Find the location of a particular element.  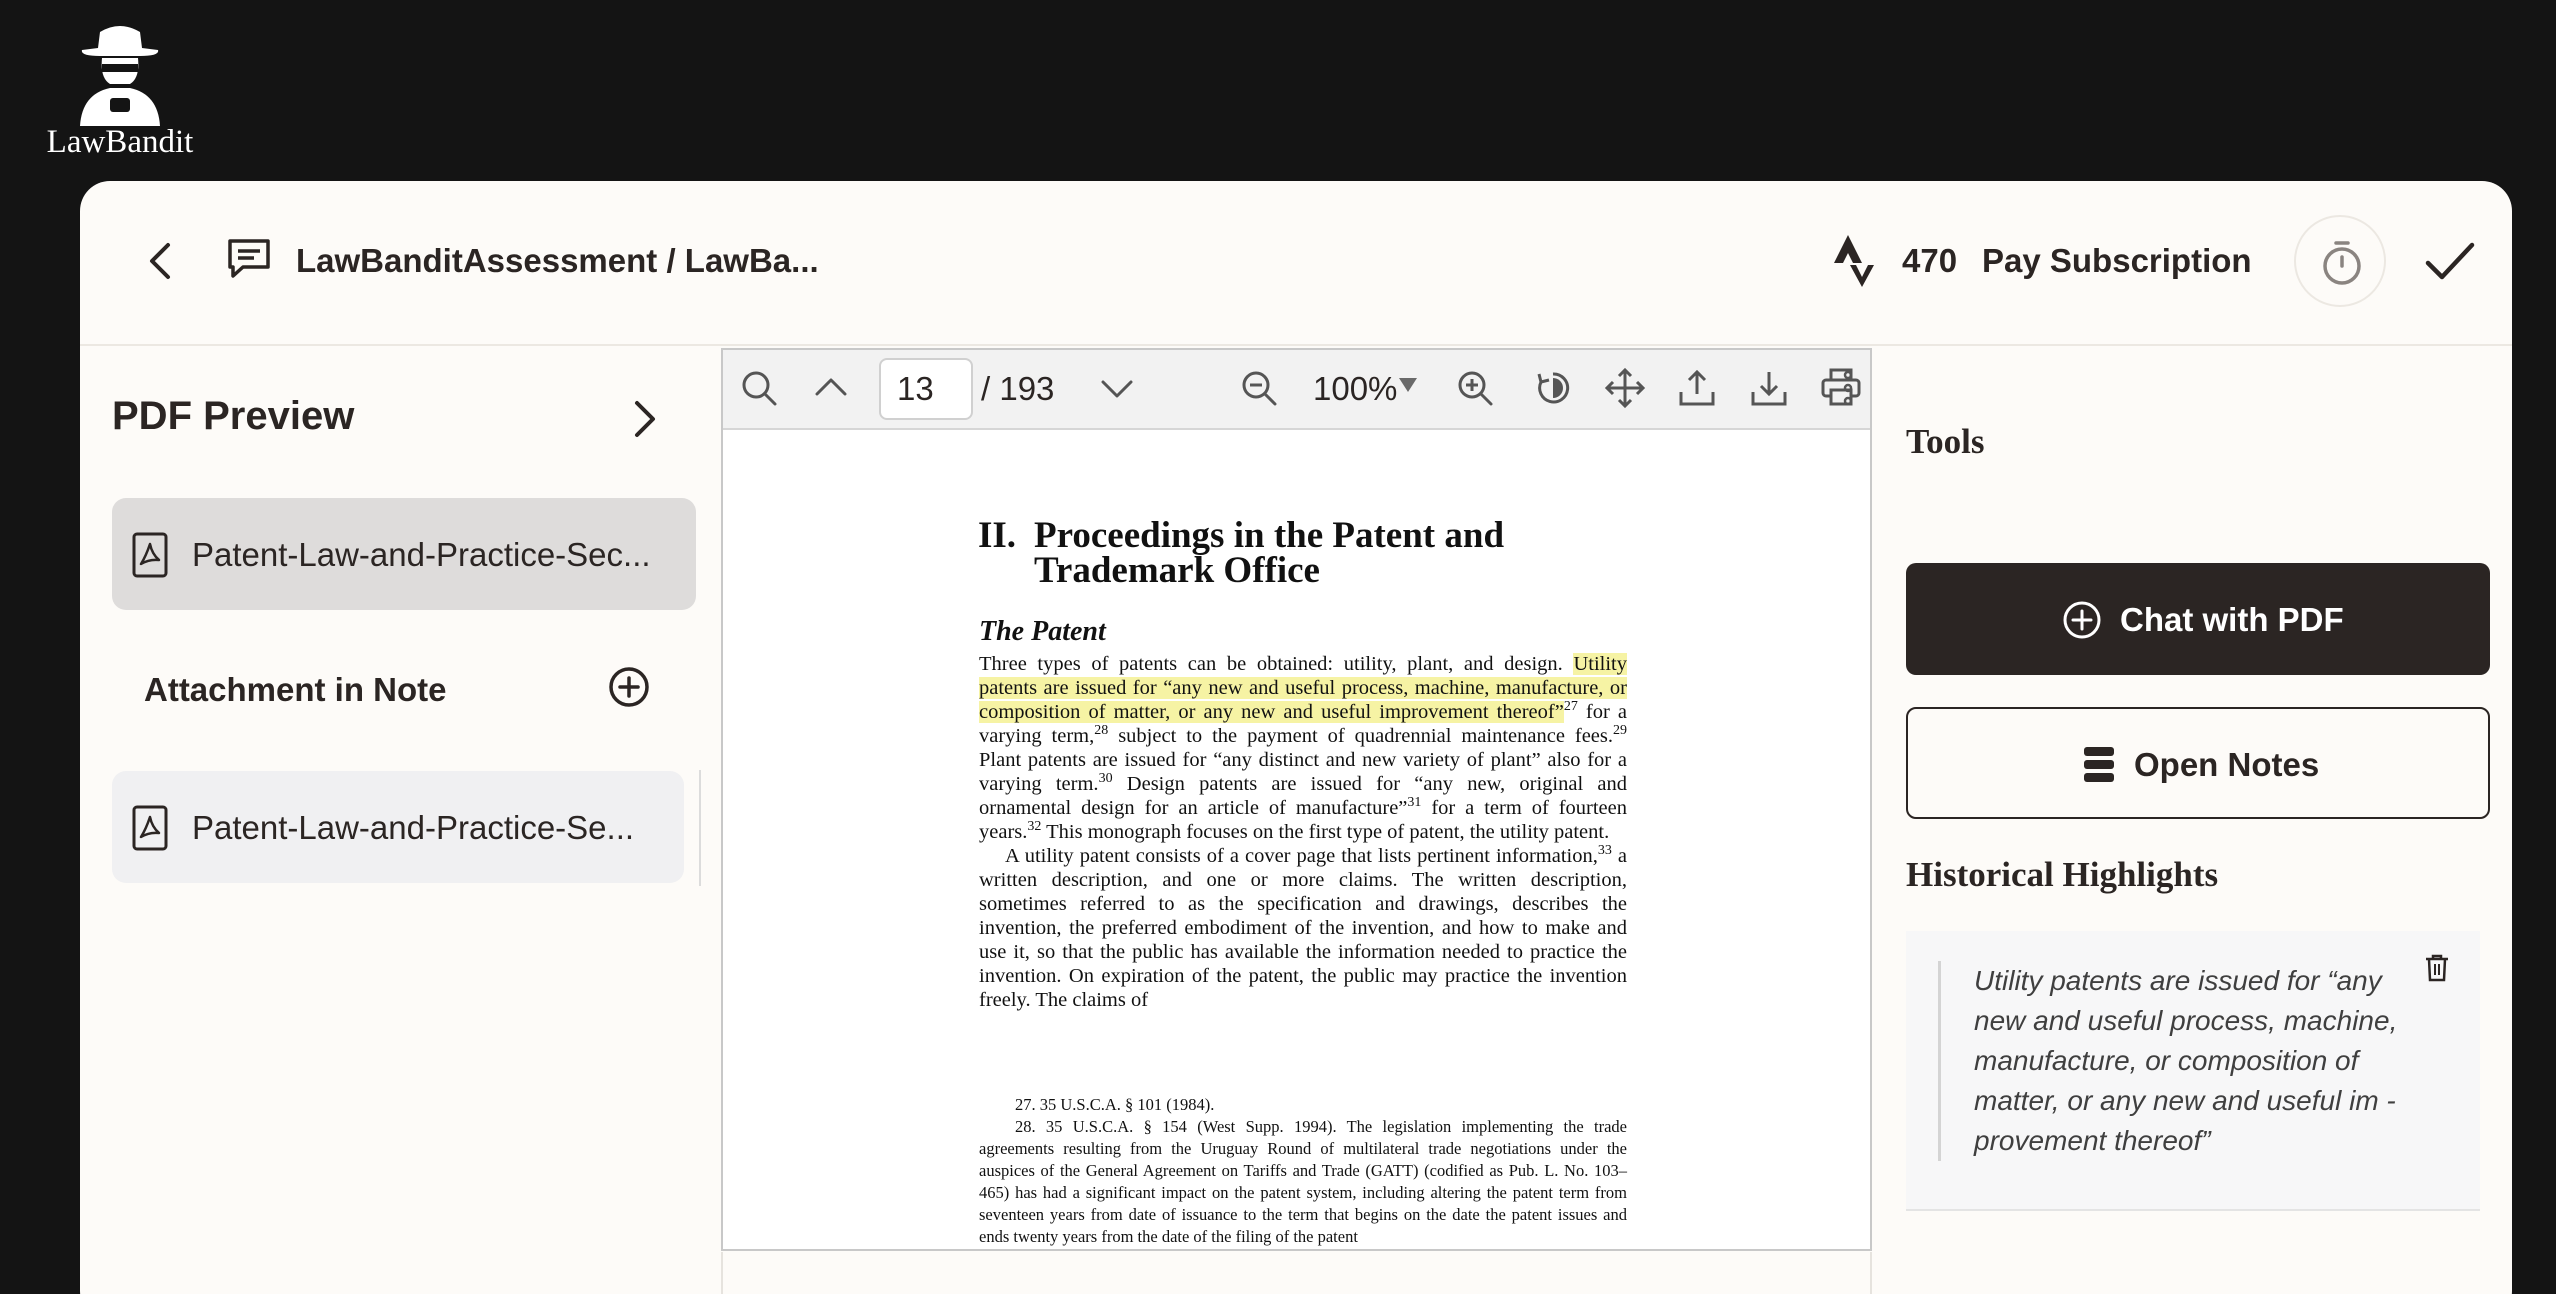

zoom-select: 100% is located at coordinates (1355, 389).